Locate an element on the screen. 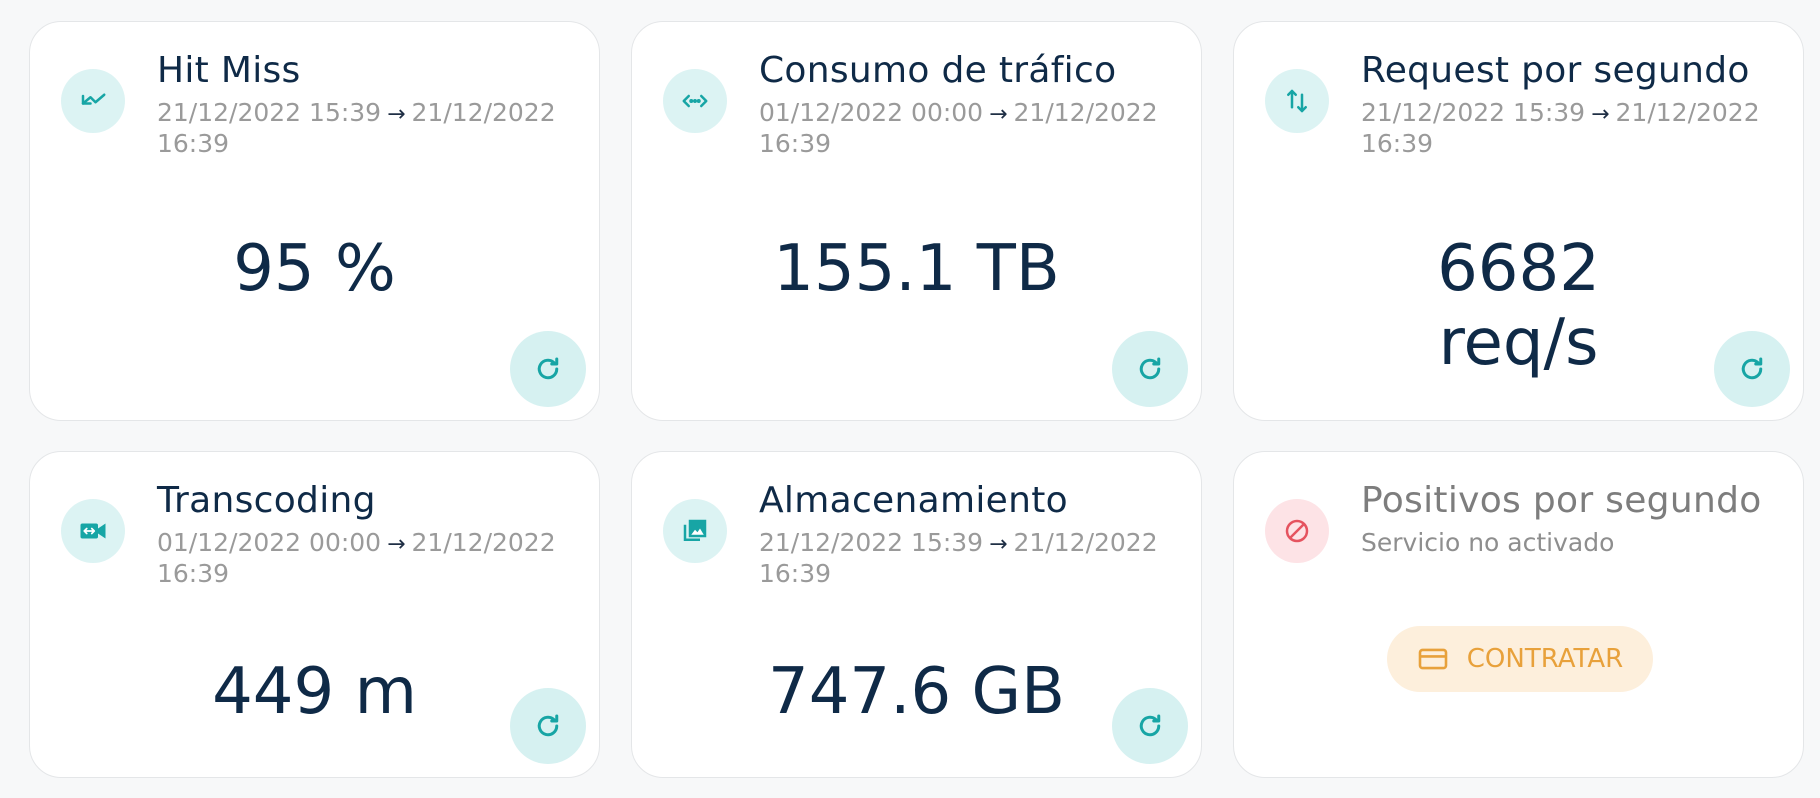 The height and width of the screenshot is (798, 1820). metric-value: 155.1 TB is located at coordinates (916, 269).